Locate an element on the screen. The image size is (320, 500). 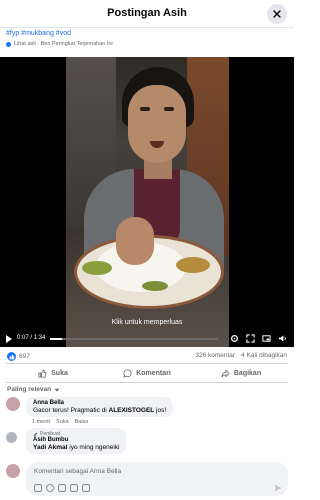
video-person-hand is located at coordinates (135, 241).